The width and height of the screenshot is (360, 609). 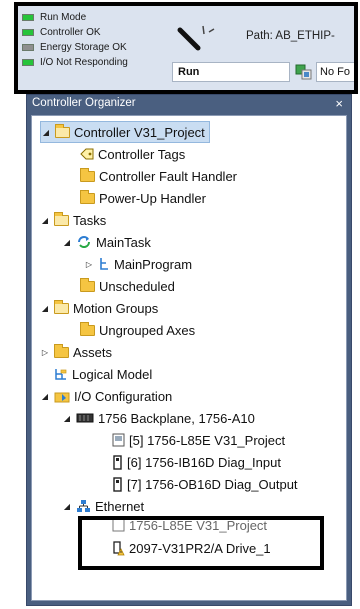 I want to click on tree-item-label: [5] 1756-L85E V31_Project, so click(x=207, y=440).